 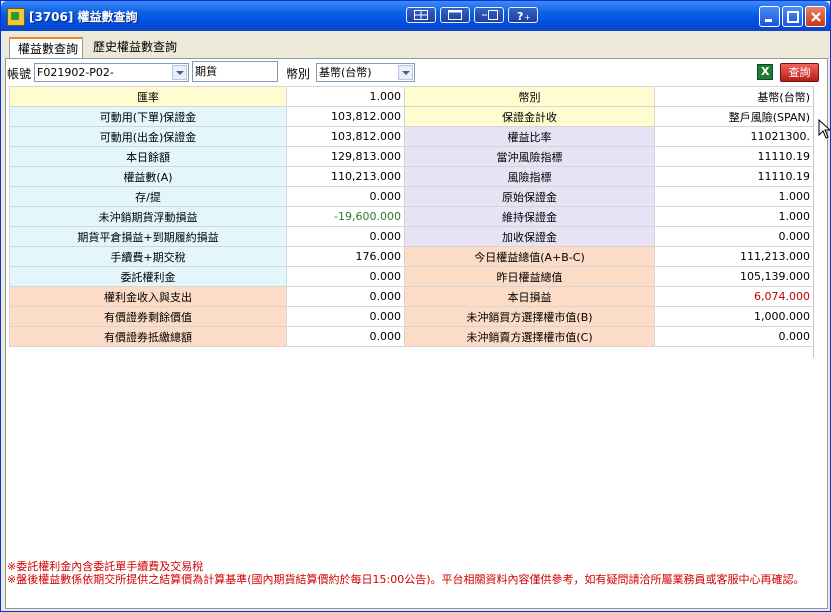 I want to click on field-label: 有價證券剩餘價值, so click(x=148, y=316).